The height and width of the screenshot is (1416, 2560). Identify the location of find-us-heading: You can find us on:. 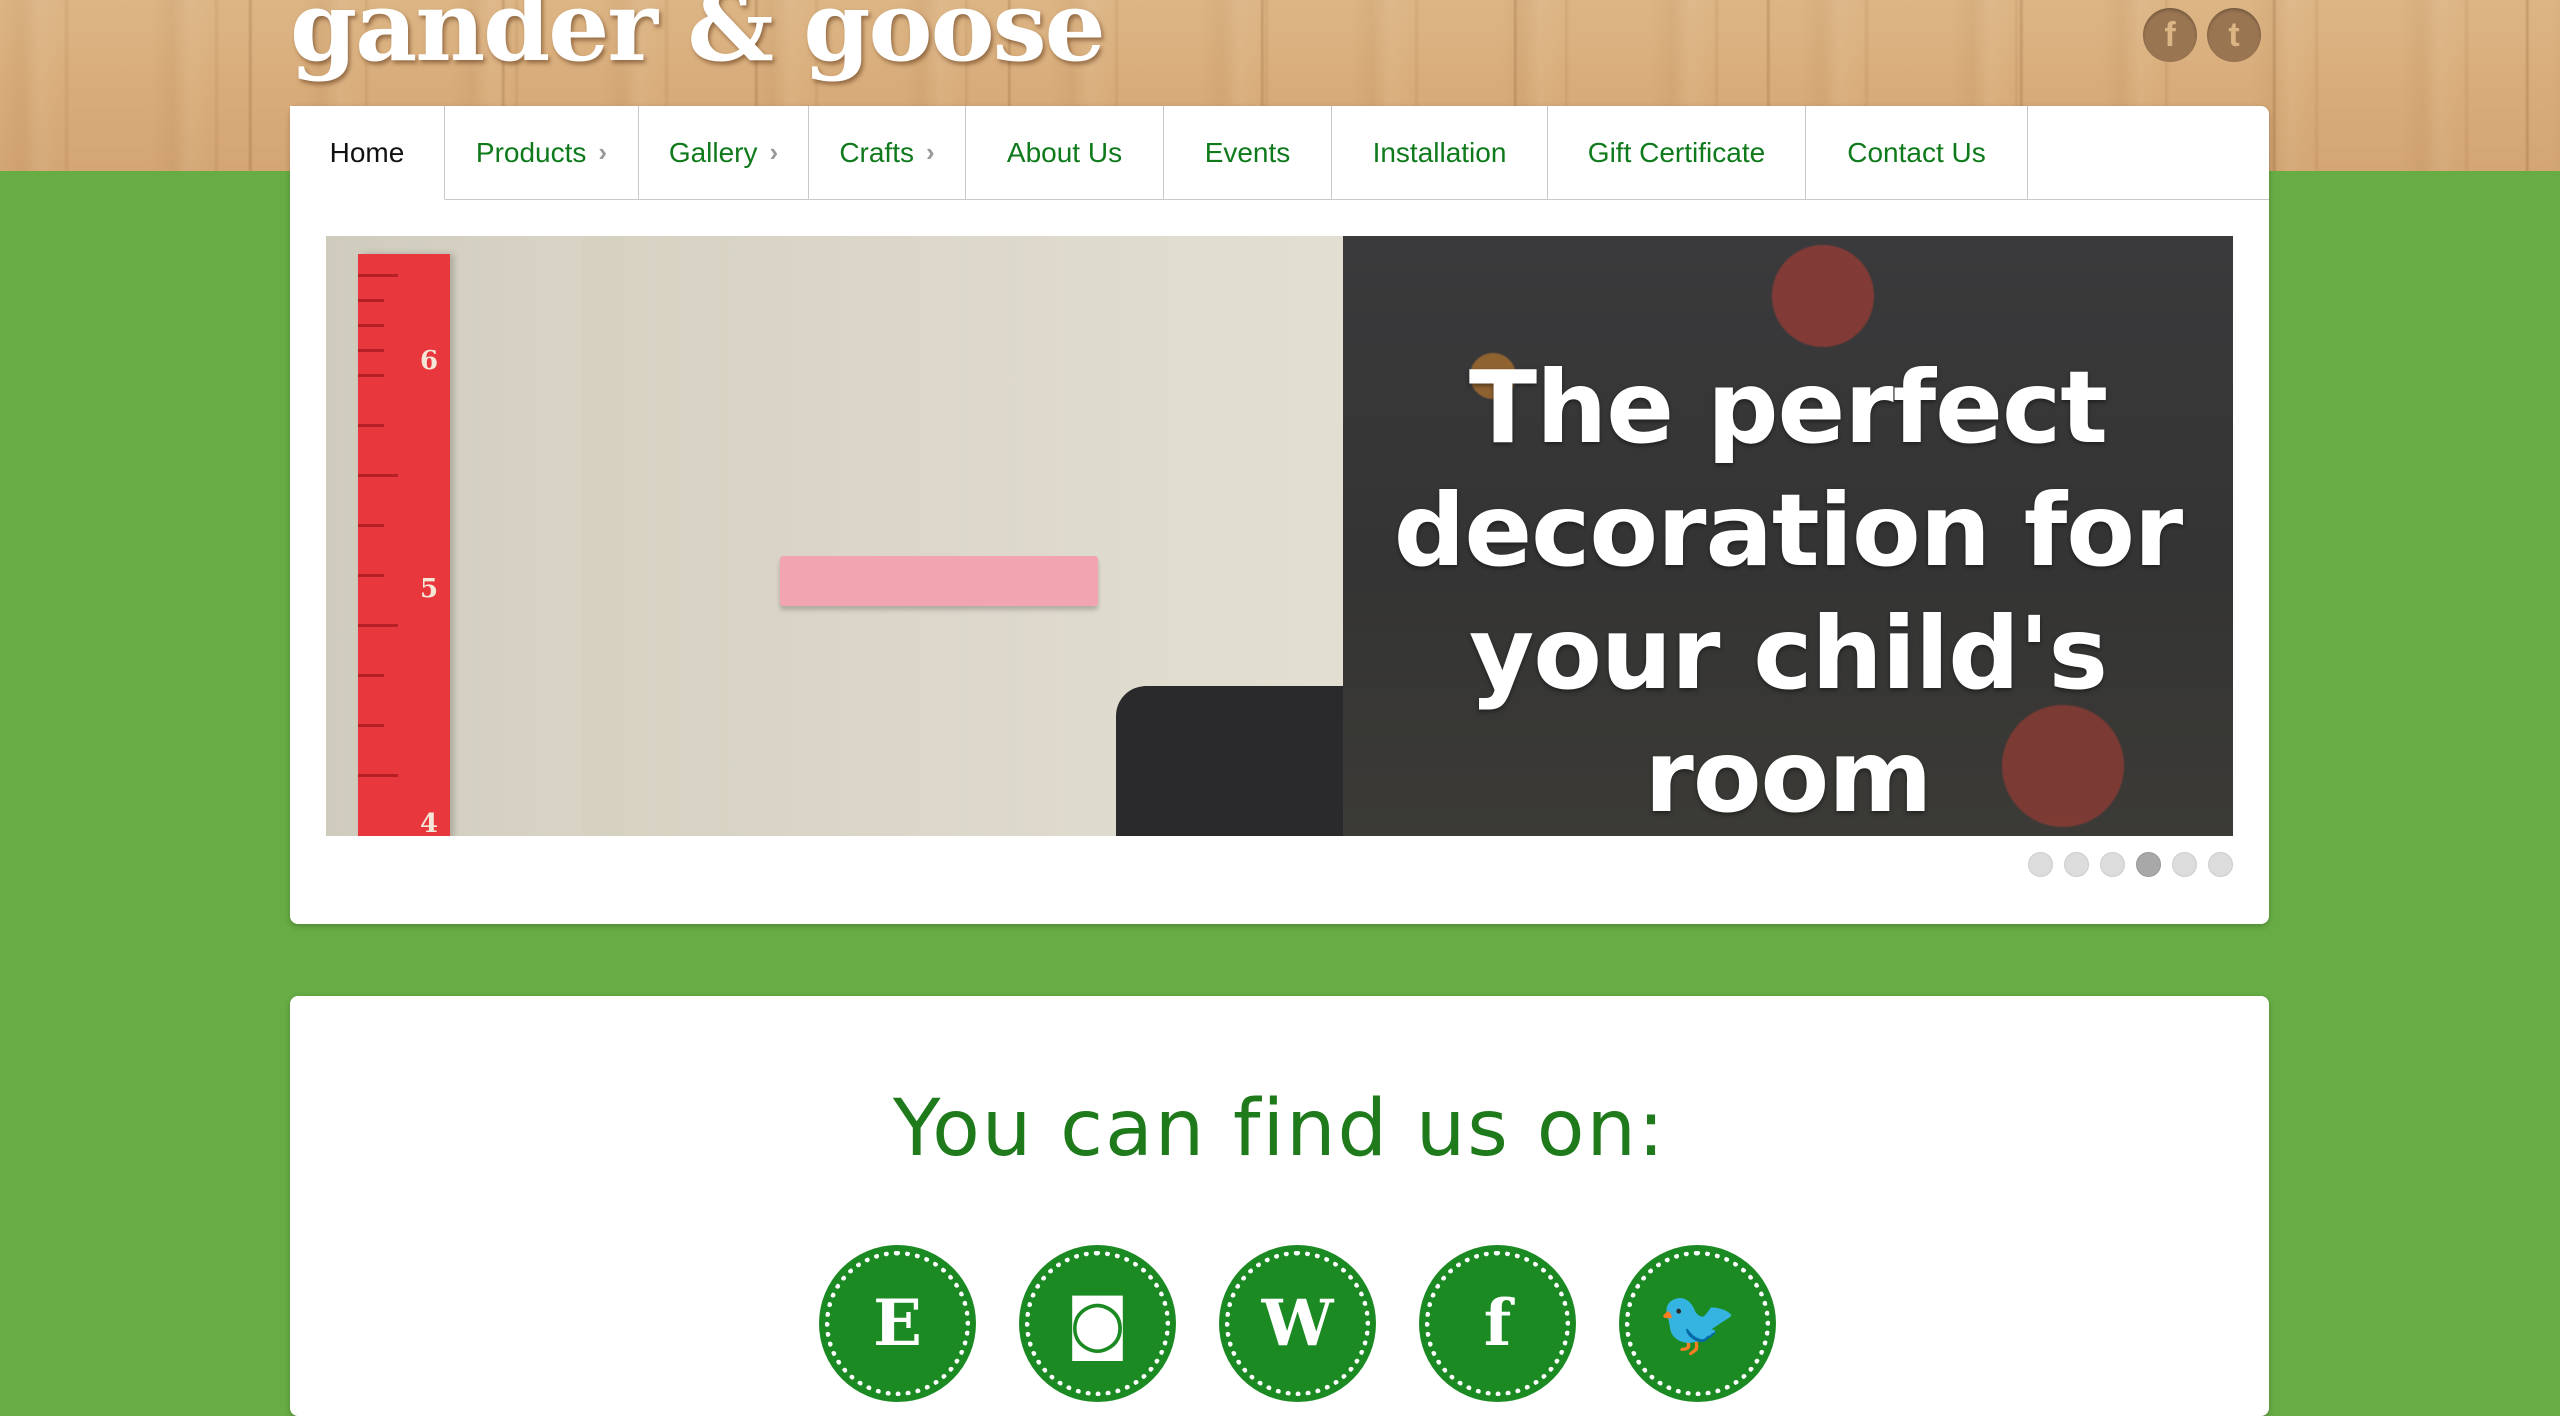
(1279, 1129).